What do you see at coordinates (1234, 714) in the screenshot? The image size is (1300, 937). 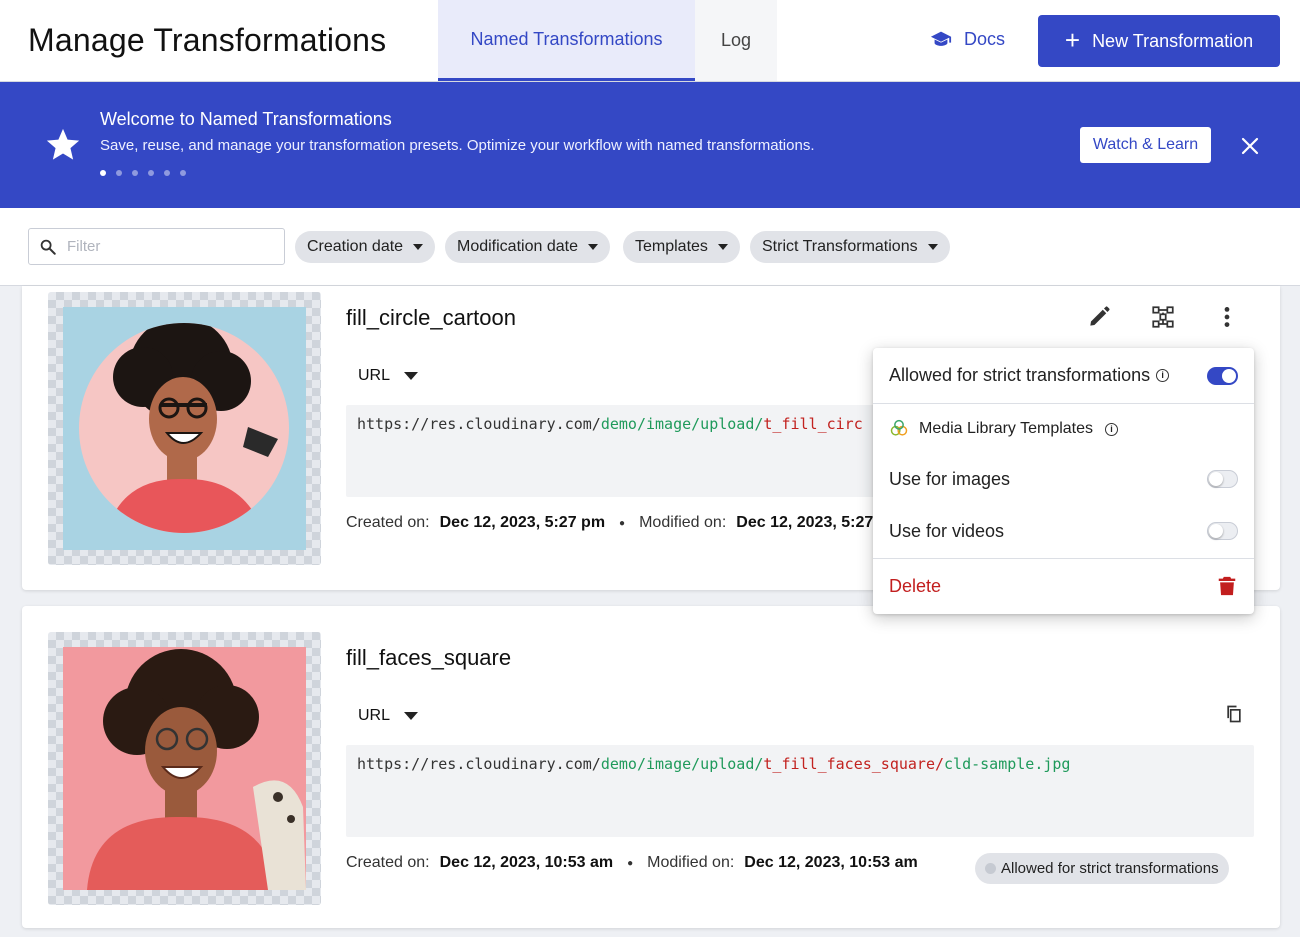 I see `copy-icon` at bounding box center [1234, 714].